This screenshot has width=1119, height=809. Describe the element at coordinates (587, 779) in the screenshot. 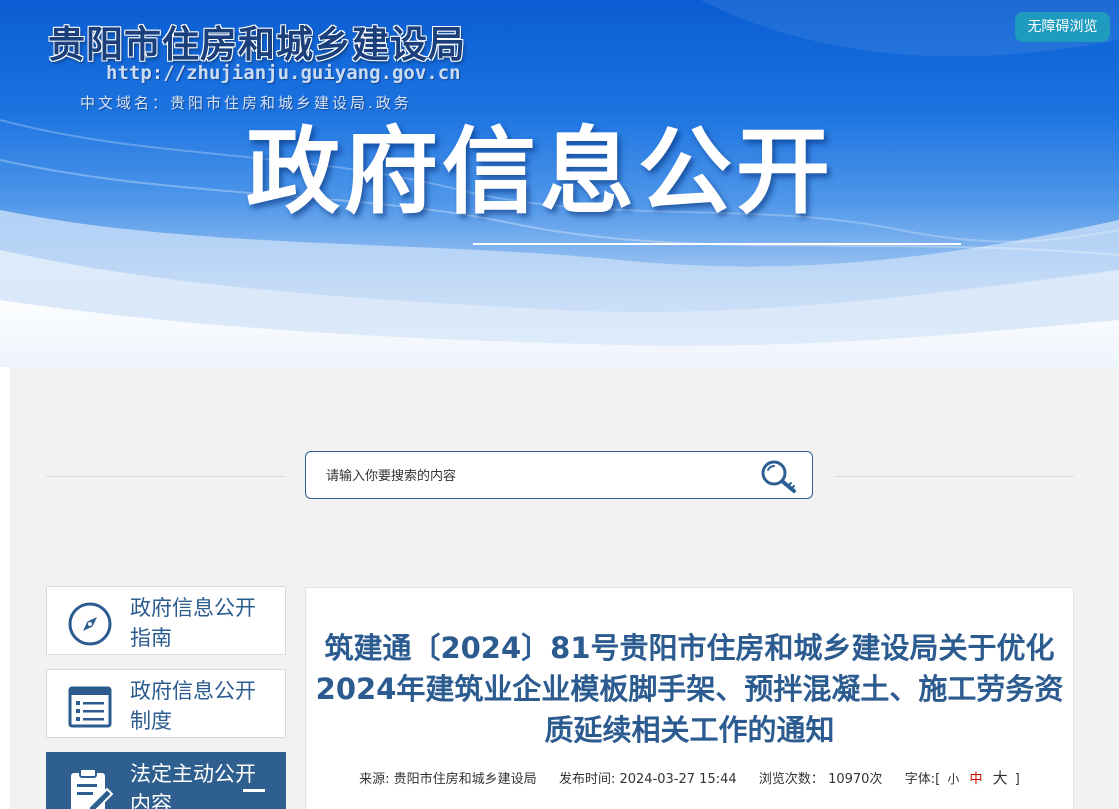

I see `publish-time-label: 发布时间:` at that location.